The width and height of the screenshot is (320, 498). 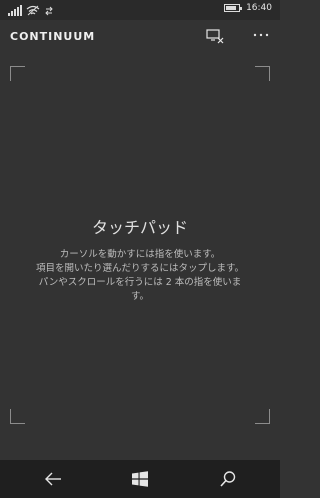 What do you see at coordinates (17, 73) in the screenshot?
I see `corner-mark-top-left` at bounding box center [17, 73].